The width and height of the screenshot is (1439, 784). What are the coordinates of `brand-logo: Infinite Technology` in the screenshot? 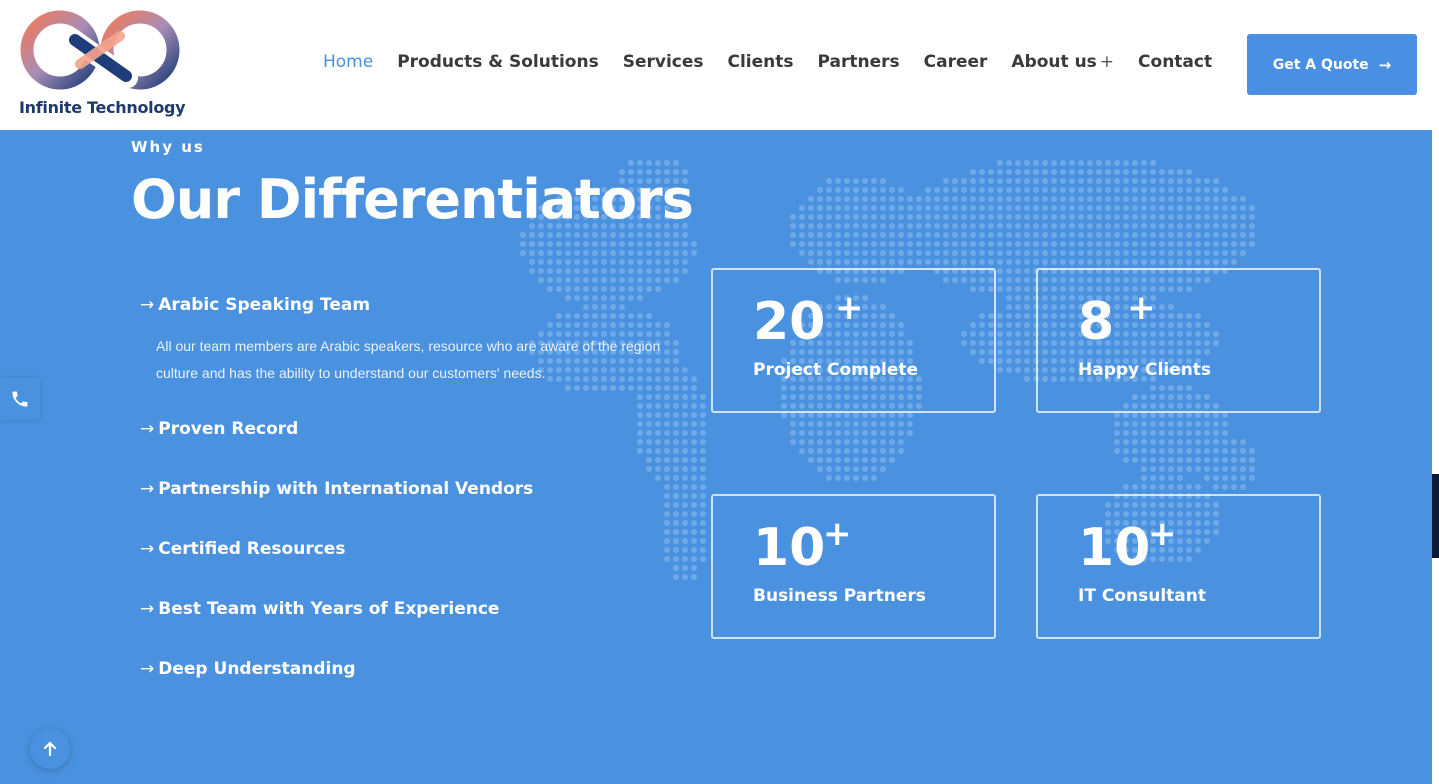 It's located at (102, 66).